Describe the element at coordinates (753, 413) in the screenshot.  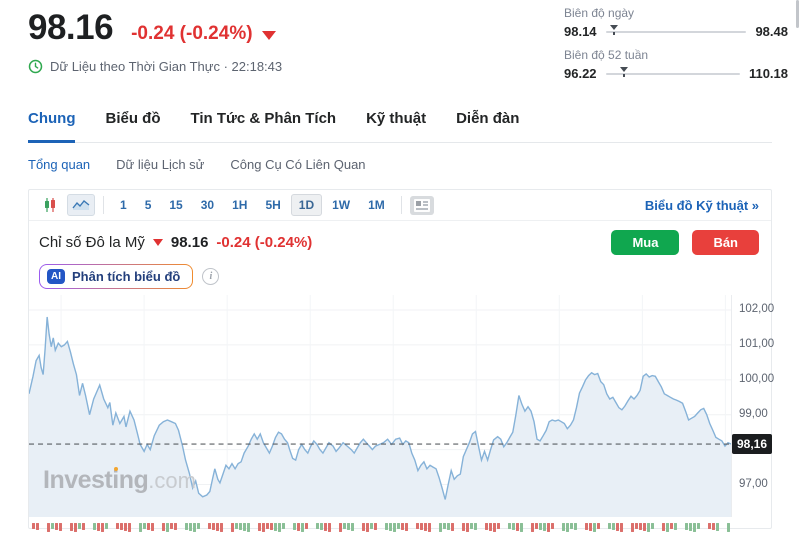
I see `y-tick-99: 99,00` at that location.